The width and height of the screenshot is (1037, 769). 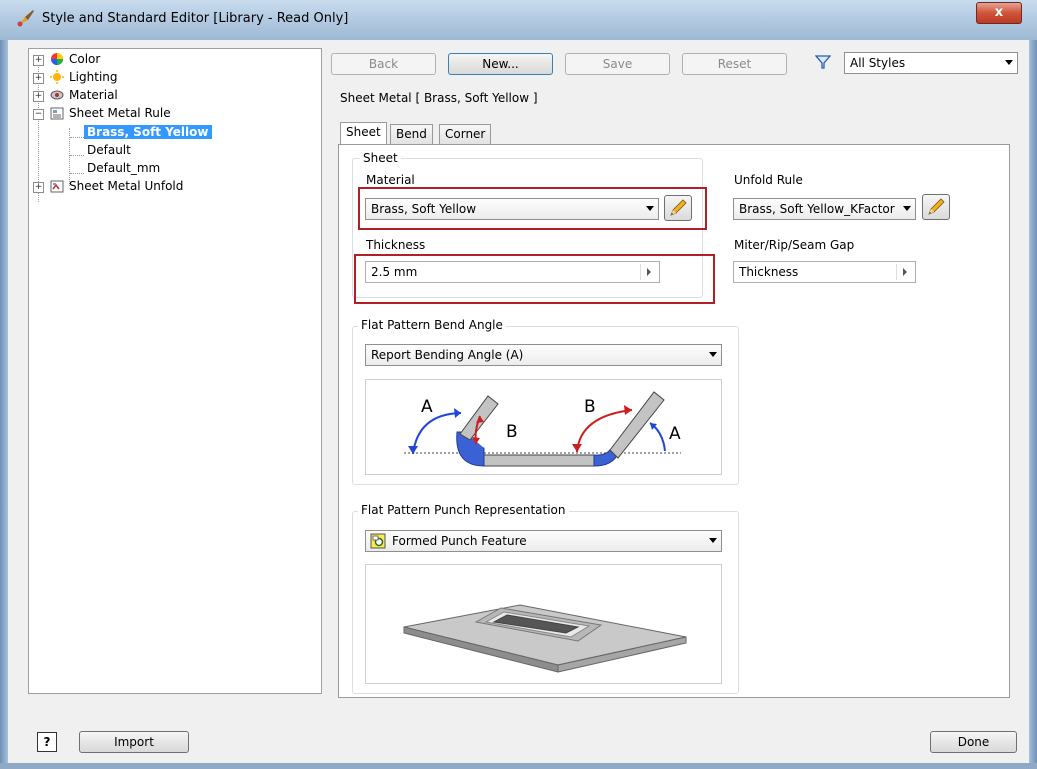 I want to click on help-button: ?, so click(x=47, y=742).